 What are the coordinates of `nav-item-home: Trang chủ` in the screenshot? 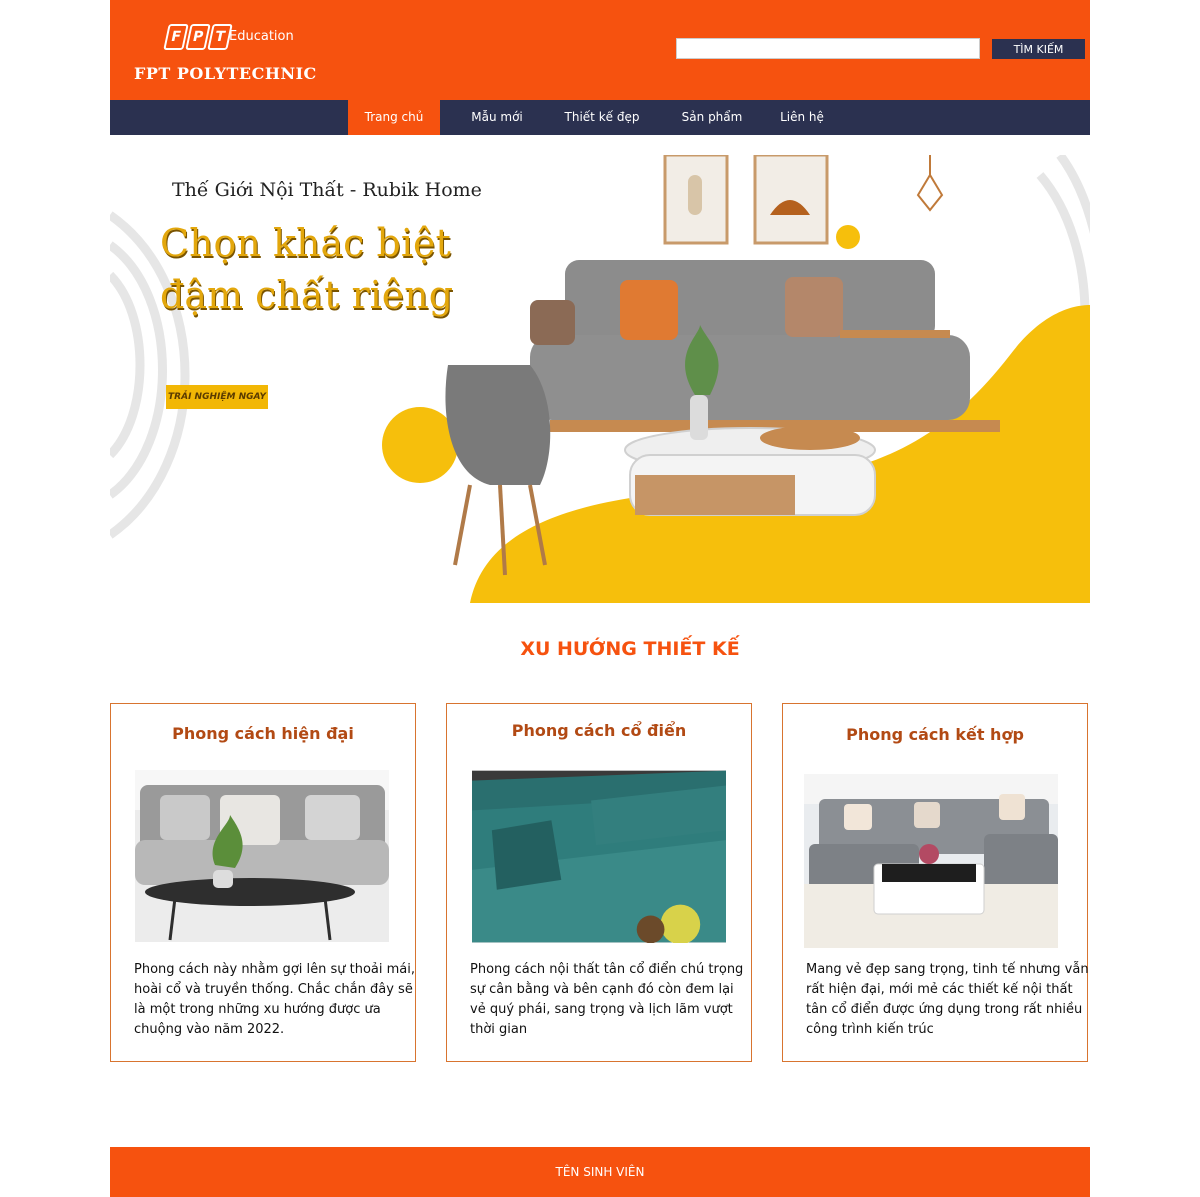 It's located at (394, 117).